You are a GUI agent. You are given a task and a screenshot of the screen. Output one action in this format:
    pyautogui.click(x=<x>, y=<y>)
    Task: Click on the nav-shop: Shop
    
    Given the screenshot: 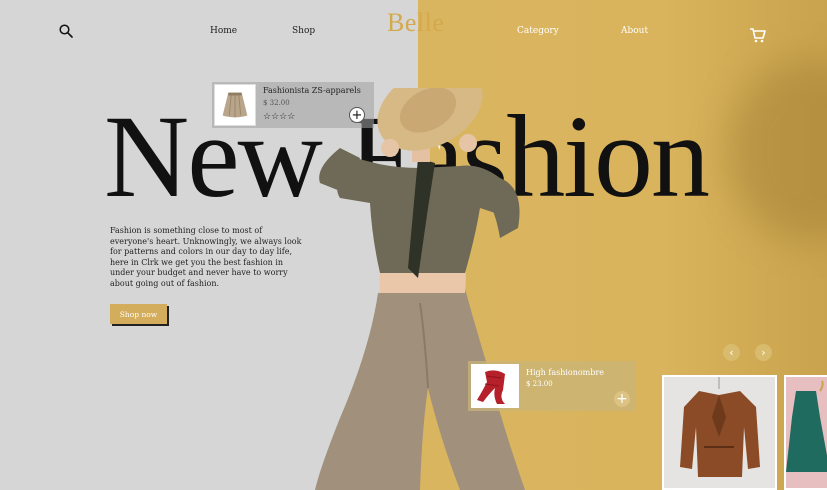 What is the action you would take?
    pyautogui.click(x=303, y=31)
    